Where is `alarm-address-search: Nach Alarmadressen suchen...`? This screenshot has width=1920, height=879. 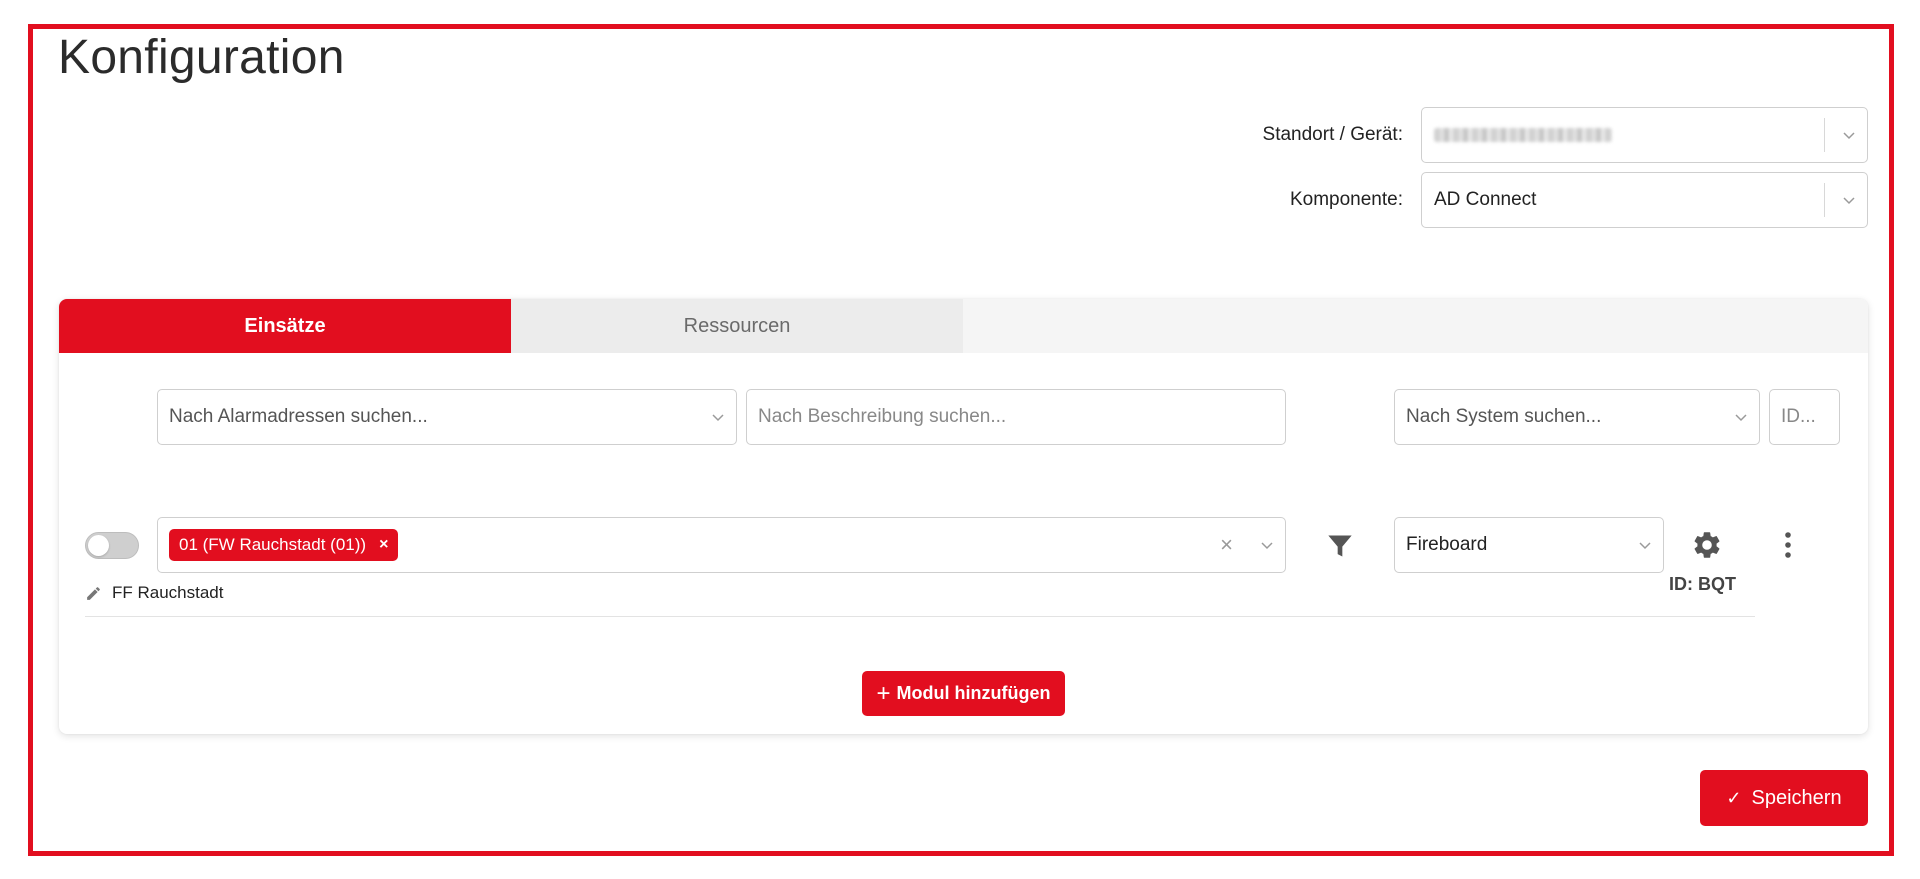
alarm-address-search: Nach Alarmadressen suchen... is located at coordinates (447, 417).